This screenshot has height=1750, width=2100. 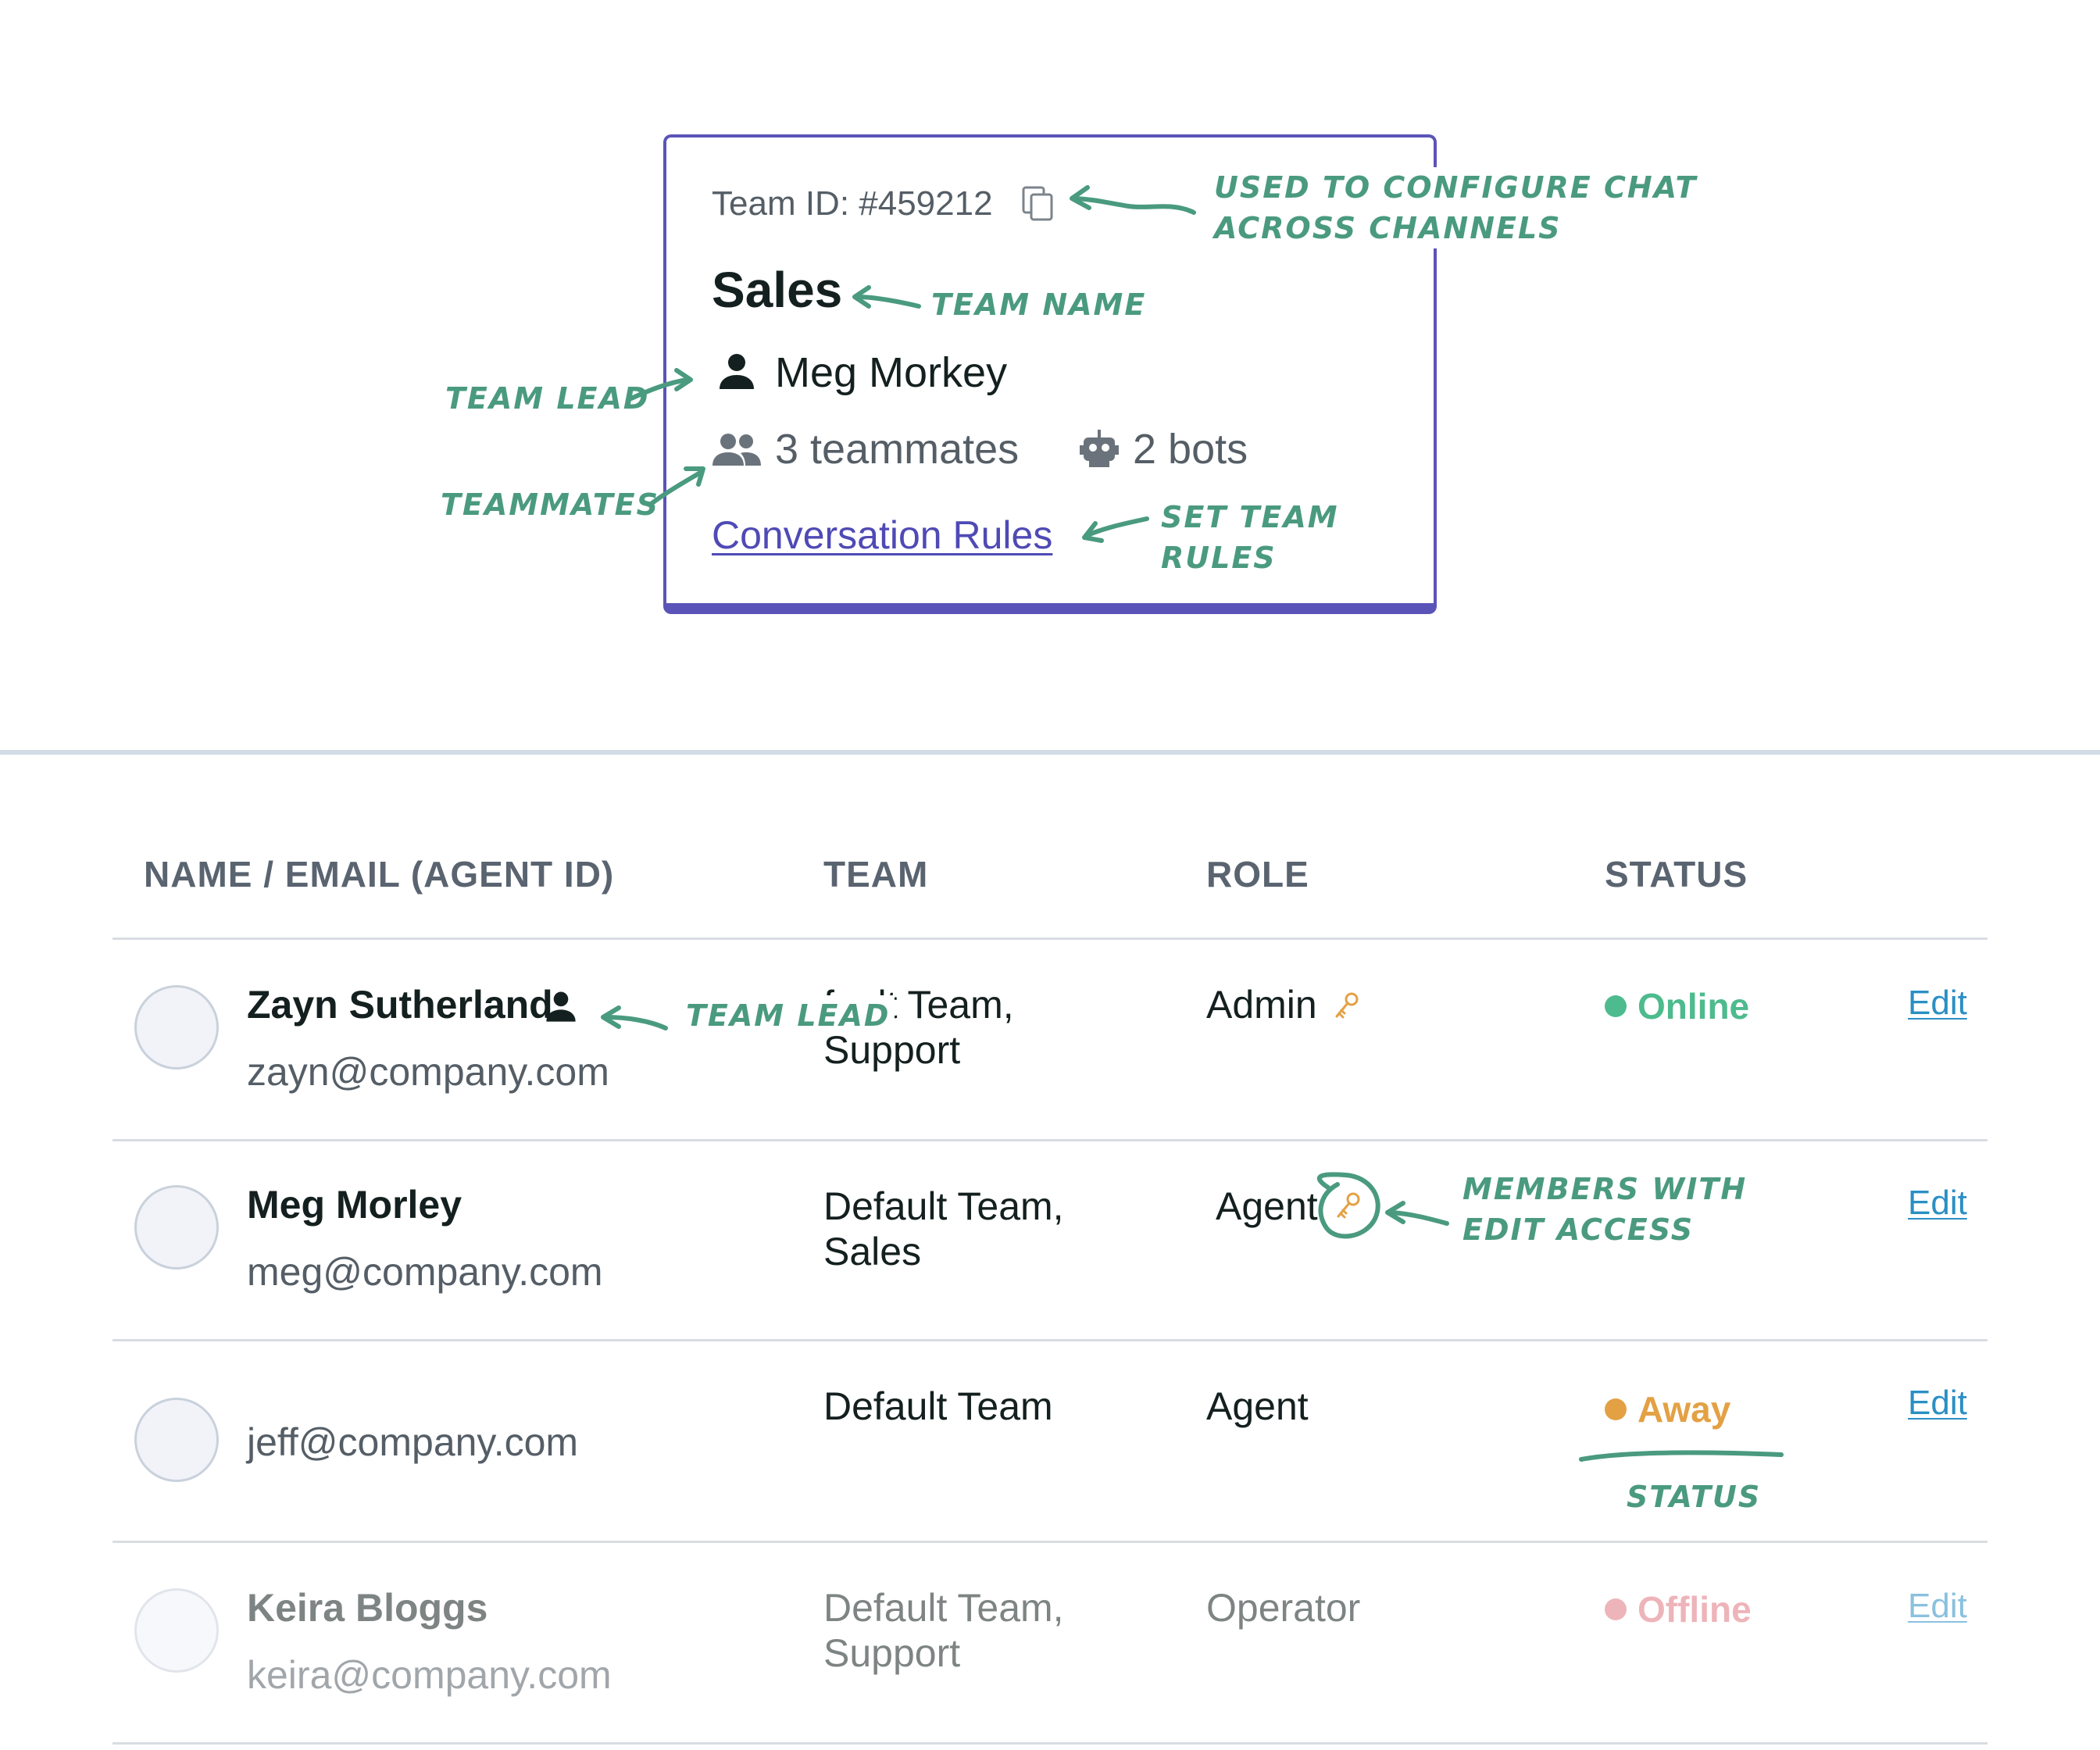 What do you see at coordinates (872, 1251) in the screenshot?
I see `team-line: Sales` at bounding box center [872, 1251].